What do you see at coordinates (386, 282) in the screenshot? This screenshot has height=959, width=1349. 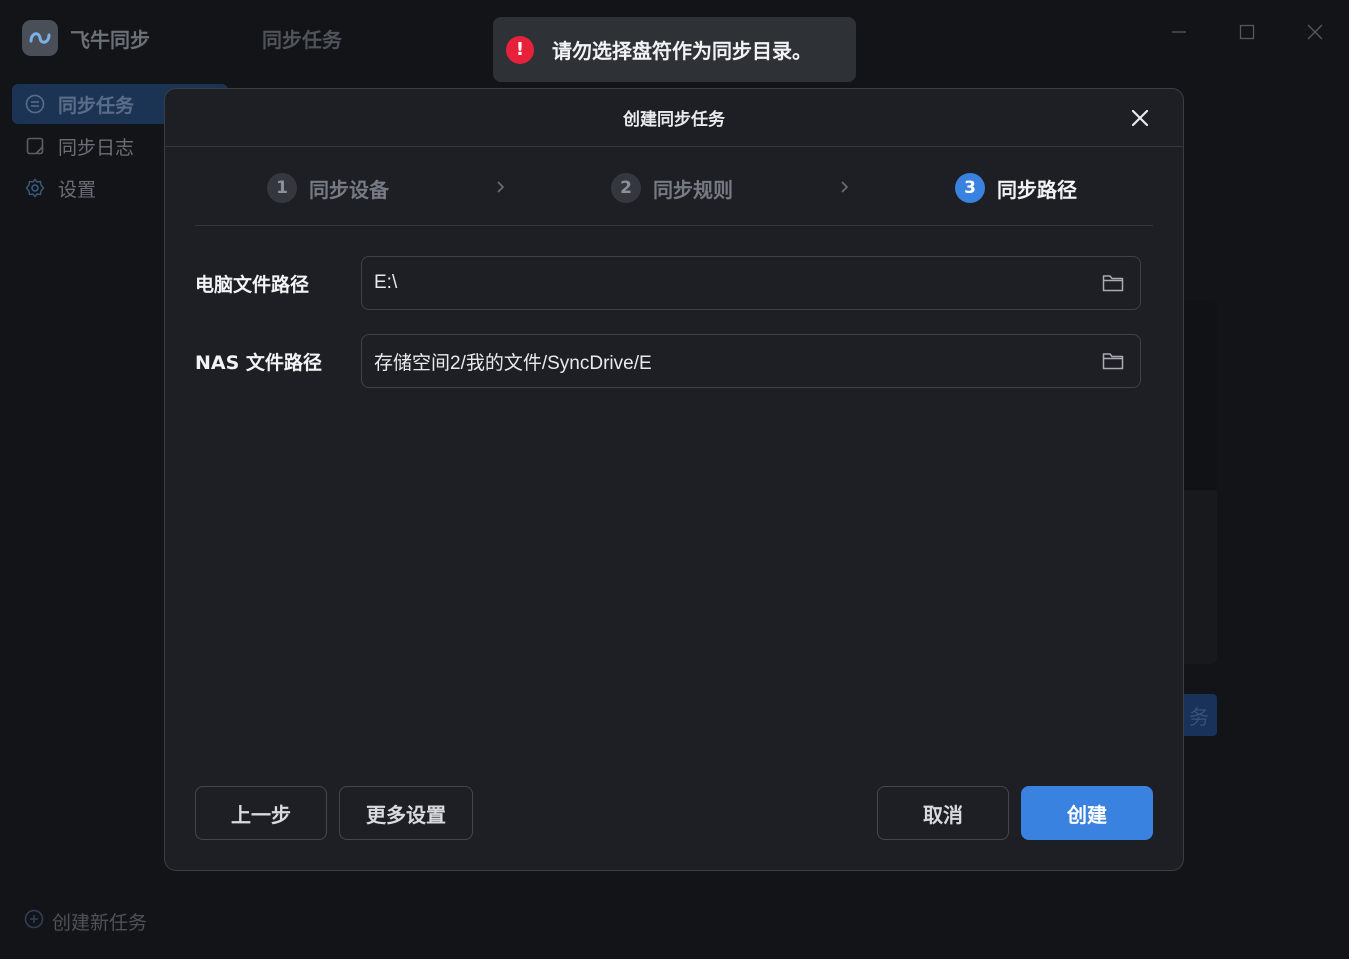 I see `pc-path-value: E:\` at bounding box center [386, 282].